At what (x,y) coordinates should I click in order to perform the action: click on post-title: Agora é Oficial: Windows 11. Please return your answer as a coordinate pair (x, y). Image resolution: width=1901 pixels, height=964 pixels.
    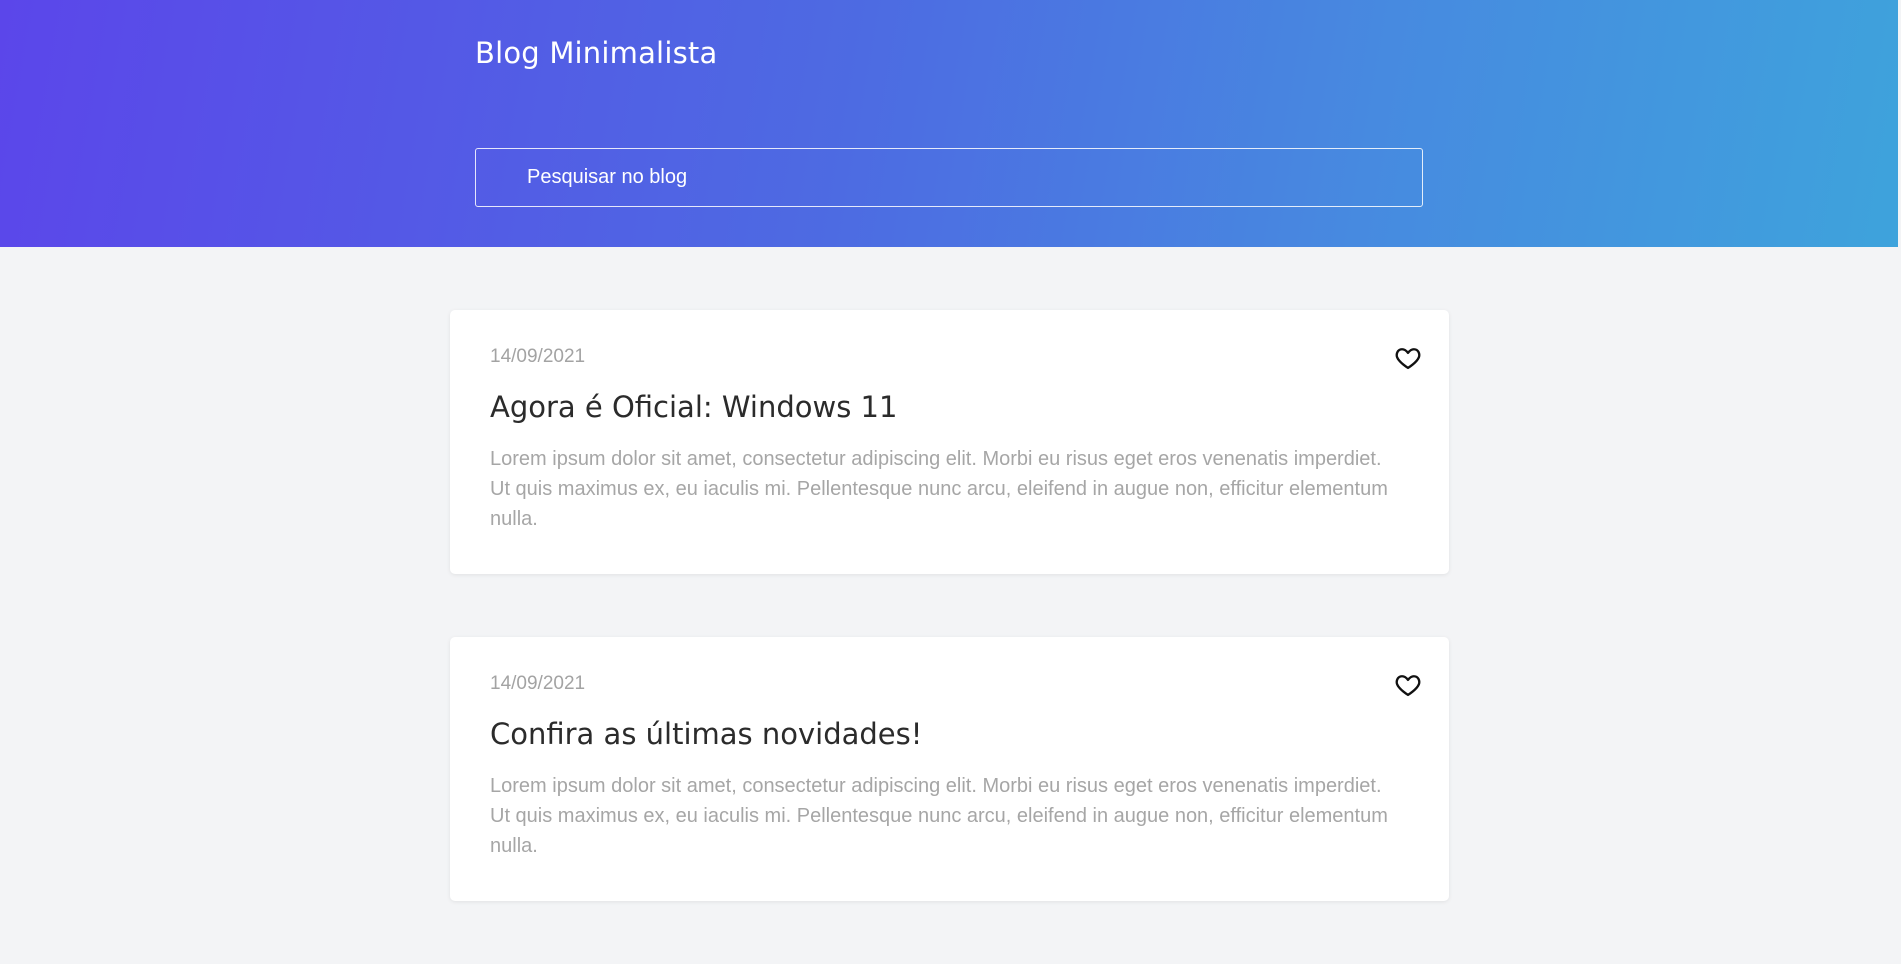
    Looking at the image, I should click on (949, 408).